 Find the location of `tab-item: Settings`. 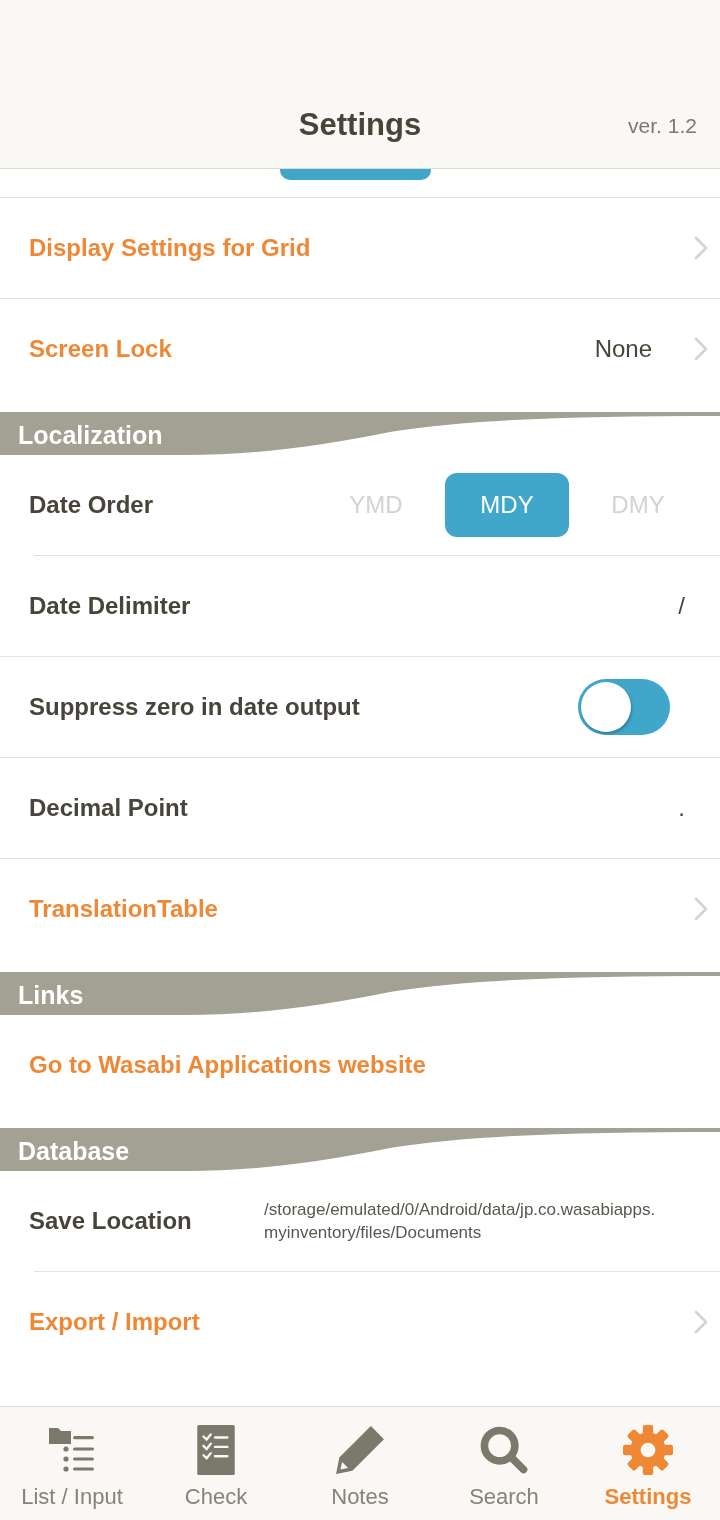

tab-item: Settings is located at coordinates (648, 1463).